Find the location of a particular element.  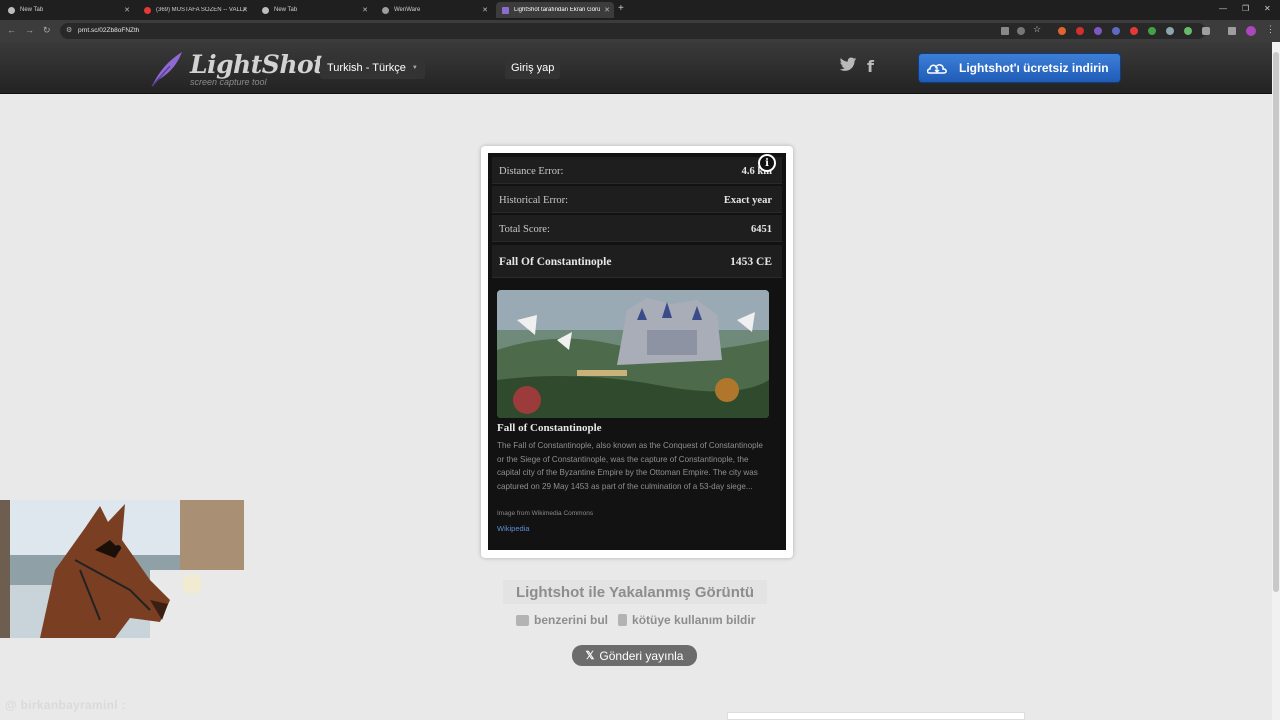

back-icon: ← is located at coordinates (11, 30).